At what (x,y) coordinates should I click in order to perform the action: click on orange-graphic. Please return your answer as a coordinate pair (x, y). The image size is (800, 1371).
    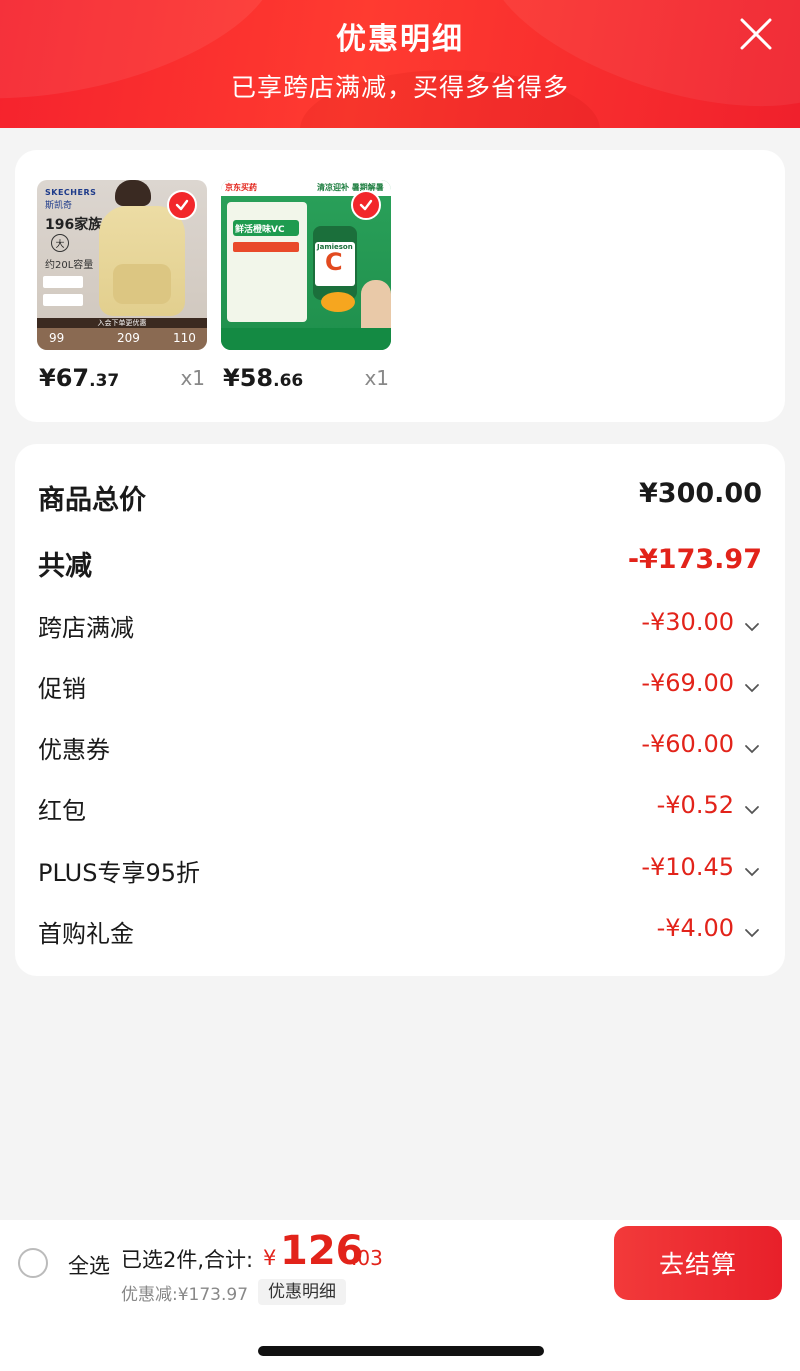
    Looking at the image, I should click on (338, 302).